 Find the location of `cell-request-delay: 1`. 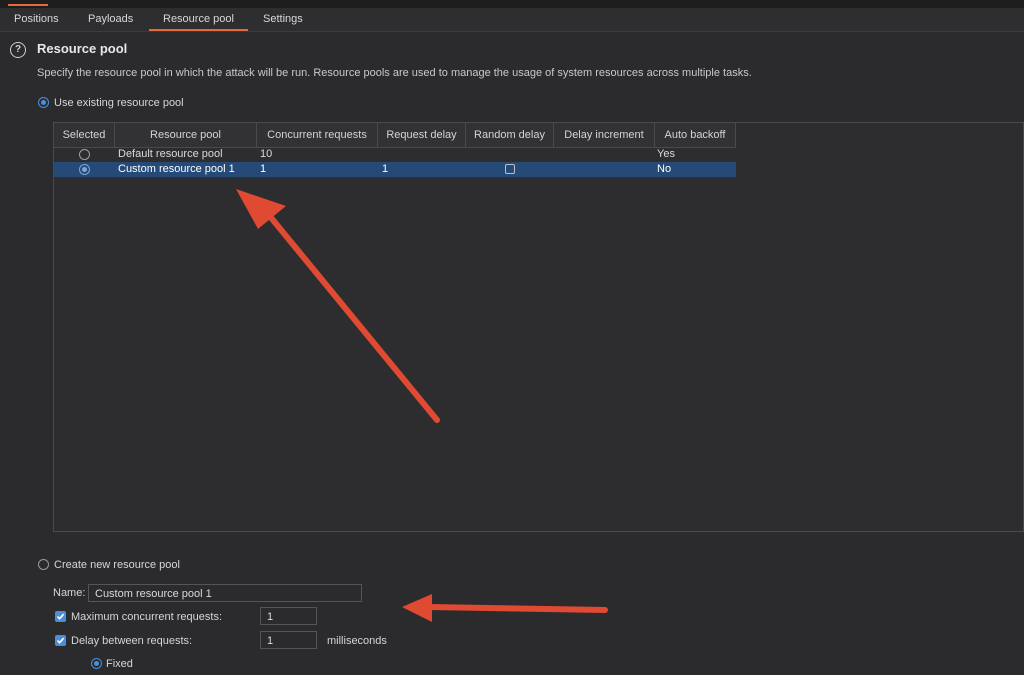

cell-request-delay: 1 is located at coordinates (385, 169).